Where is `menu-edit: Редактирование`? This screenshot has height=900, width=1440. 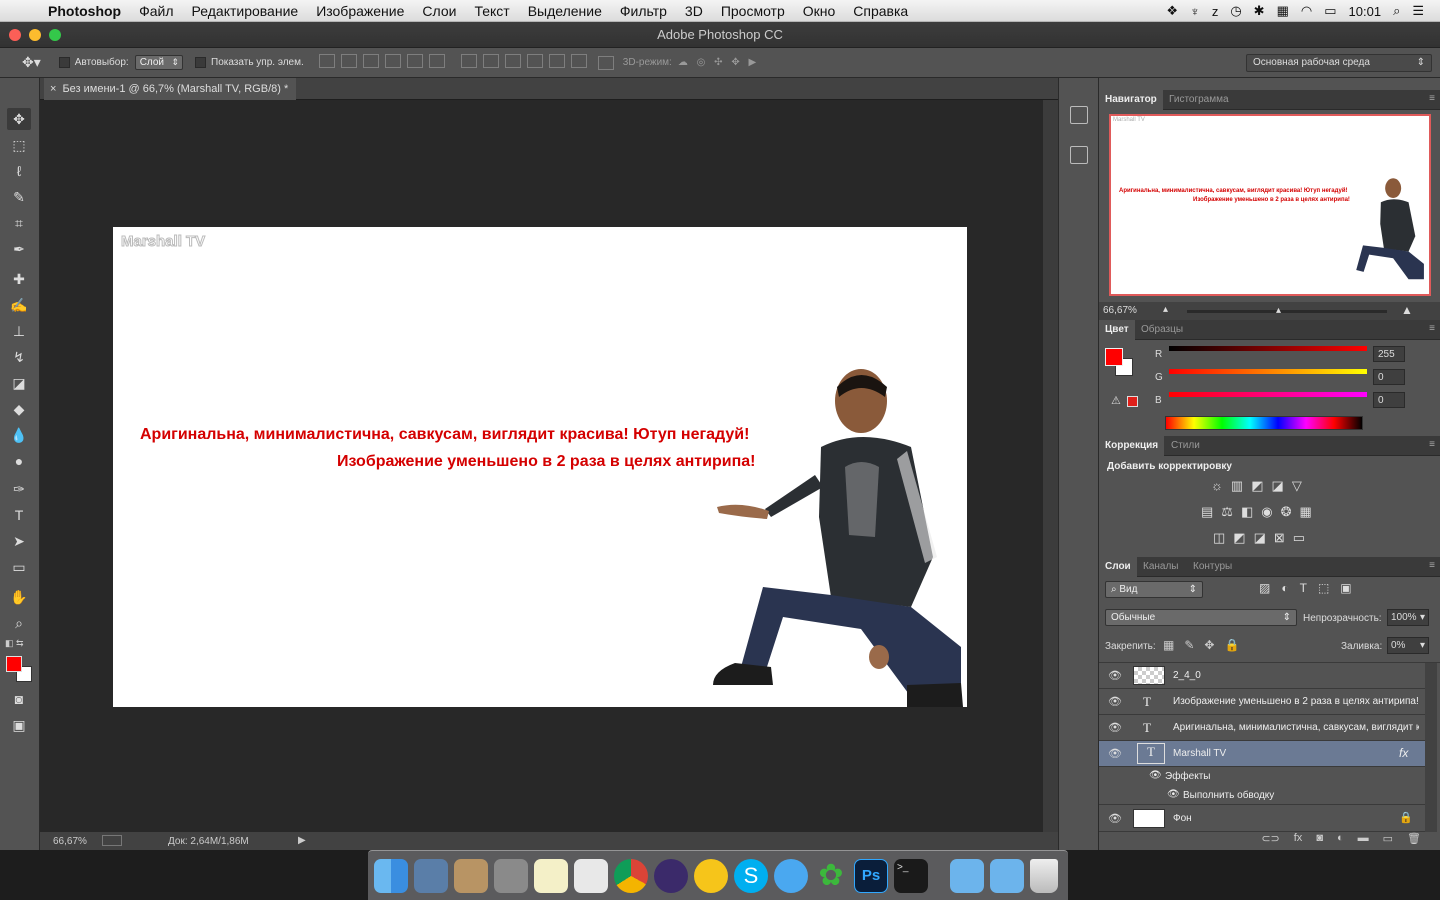
menu-edit: Редактирование is located at coordinates (245, 11).